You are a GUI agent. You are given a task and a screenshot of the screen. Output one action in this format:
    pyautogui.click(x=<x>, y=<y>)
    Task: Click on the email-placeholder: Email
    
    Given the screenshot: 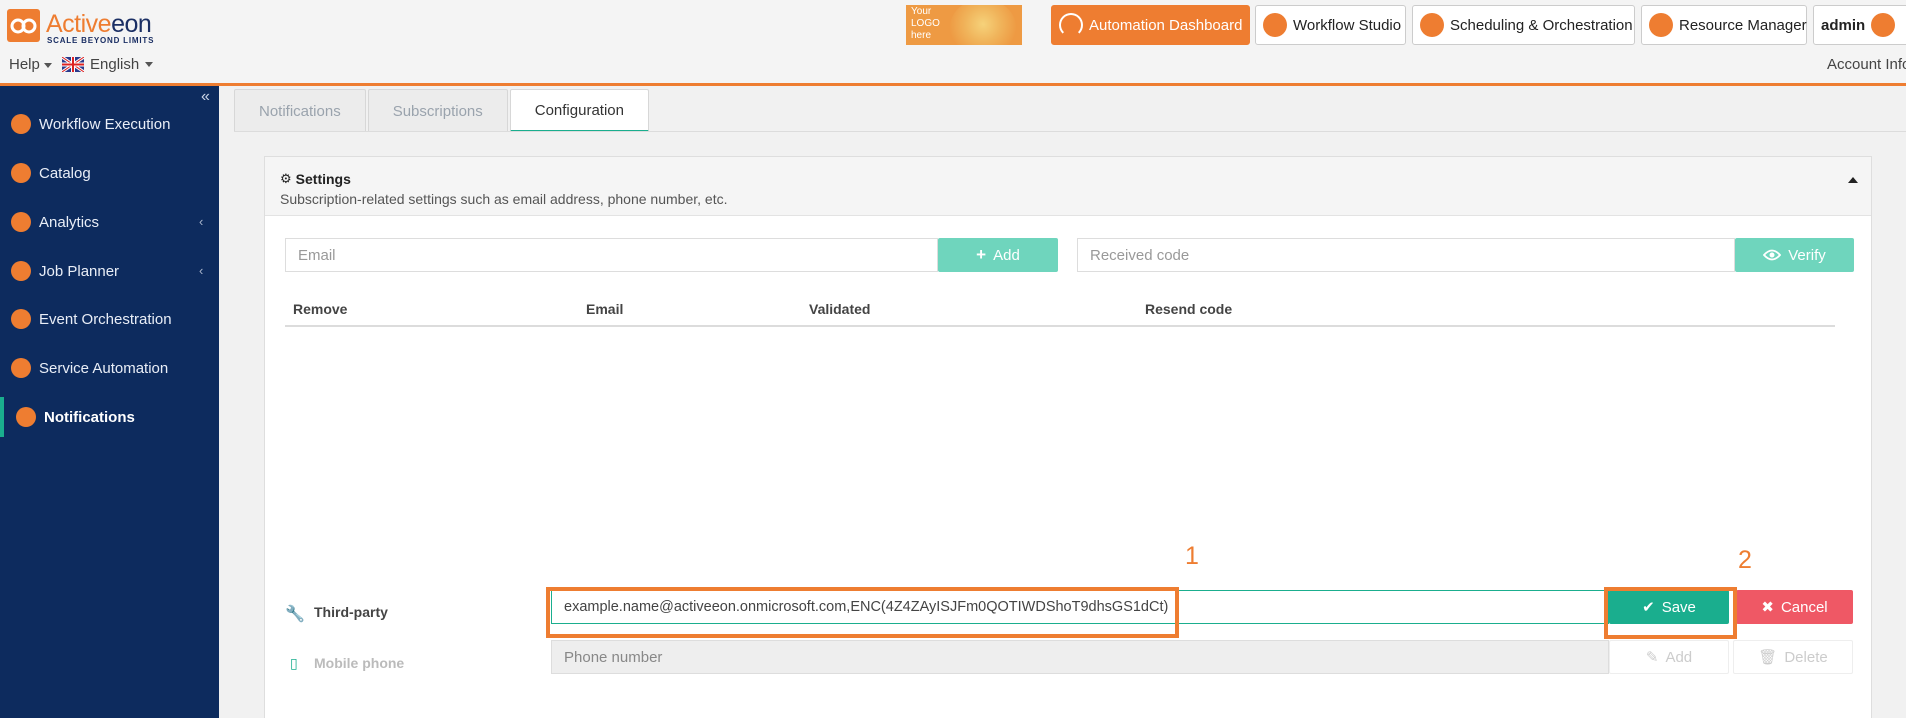 What is the action you would take?
    pyautogui.click(x=317, y=255)
    